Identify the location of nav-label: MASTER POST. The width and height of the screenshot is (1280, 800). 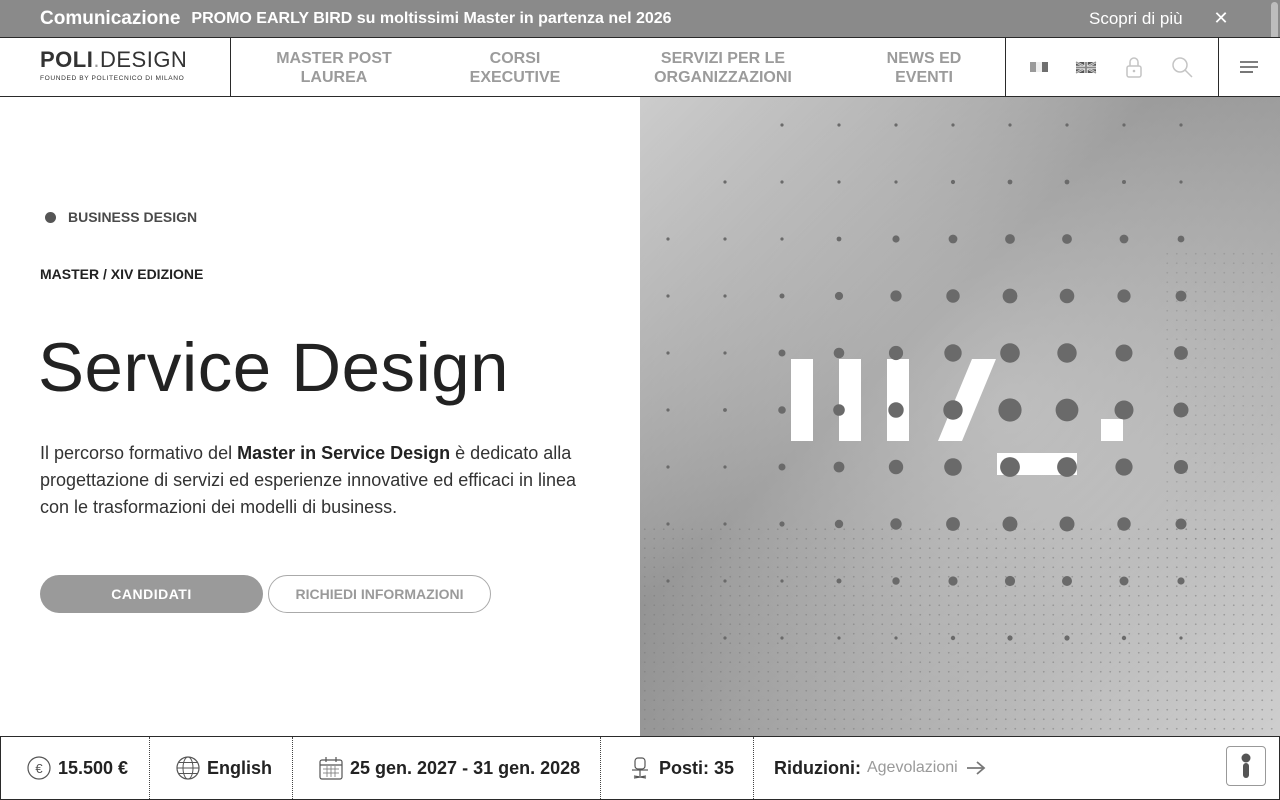
(334, 58).